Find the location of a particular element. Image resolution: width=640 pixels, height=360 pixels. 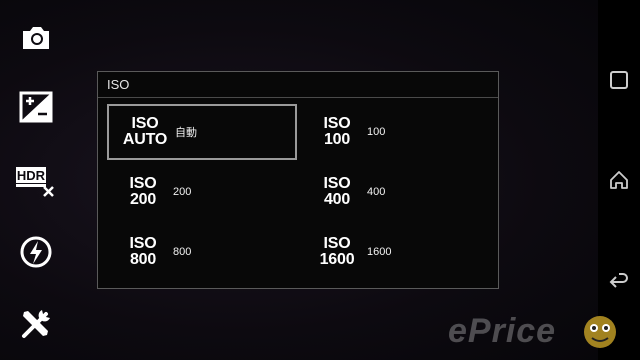

tools-glyph is located at coordinates (36, 324).